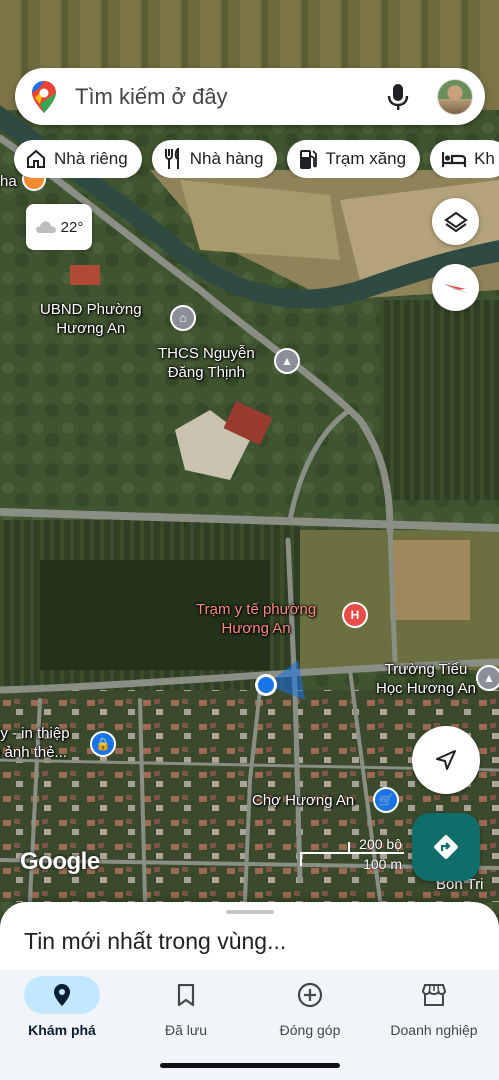 The height and width of the screenshot is (1080, 499). What do you see at coordinates (250, 912) in the screenshot?
I see `sheet-drag-handle` at bounding box center [250, 912].